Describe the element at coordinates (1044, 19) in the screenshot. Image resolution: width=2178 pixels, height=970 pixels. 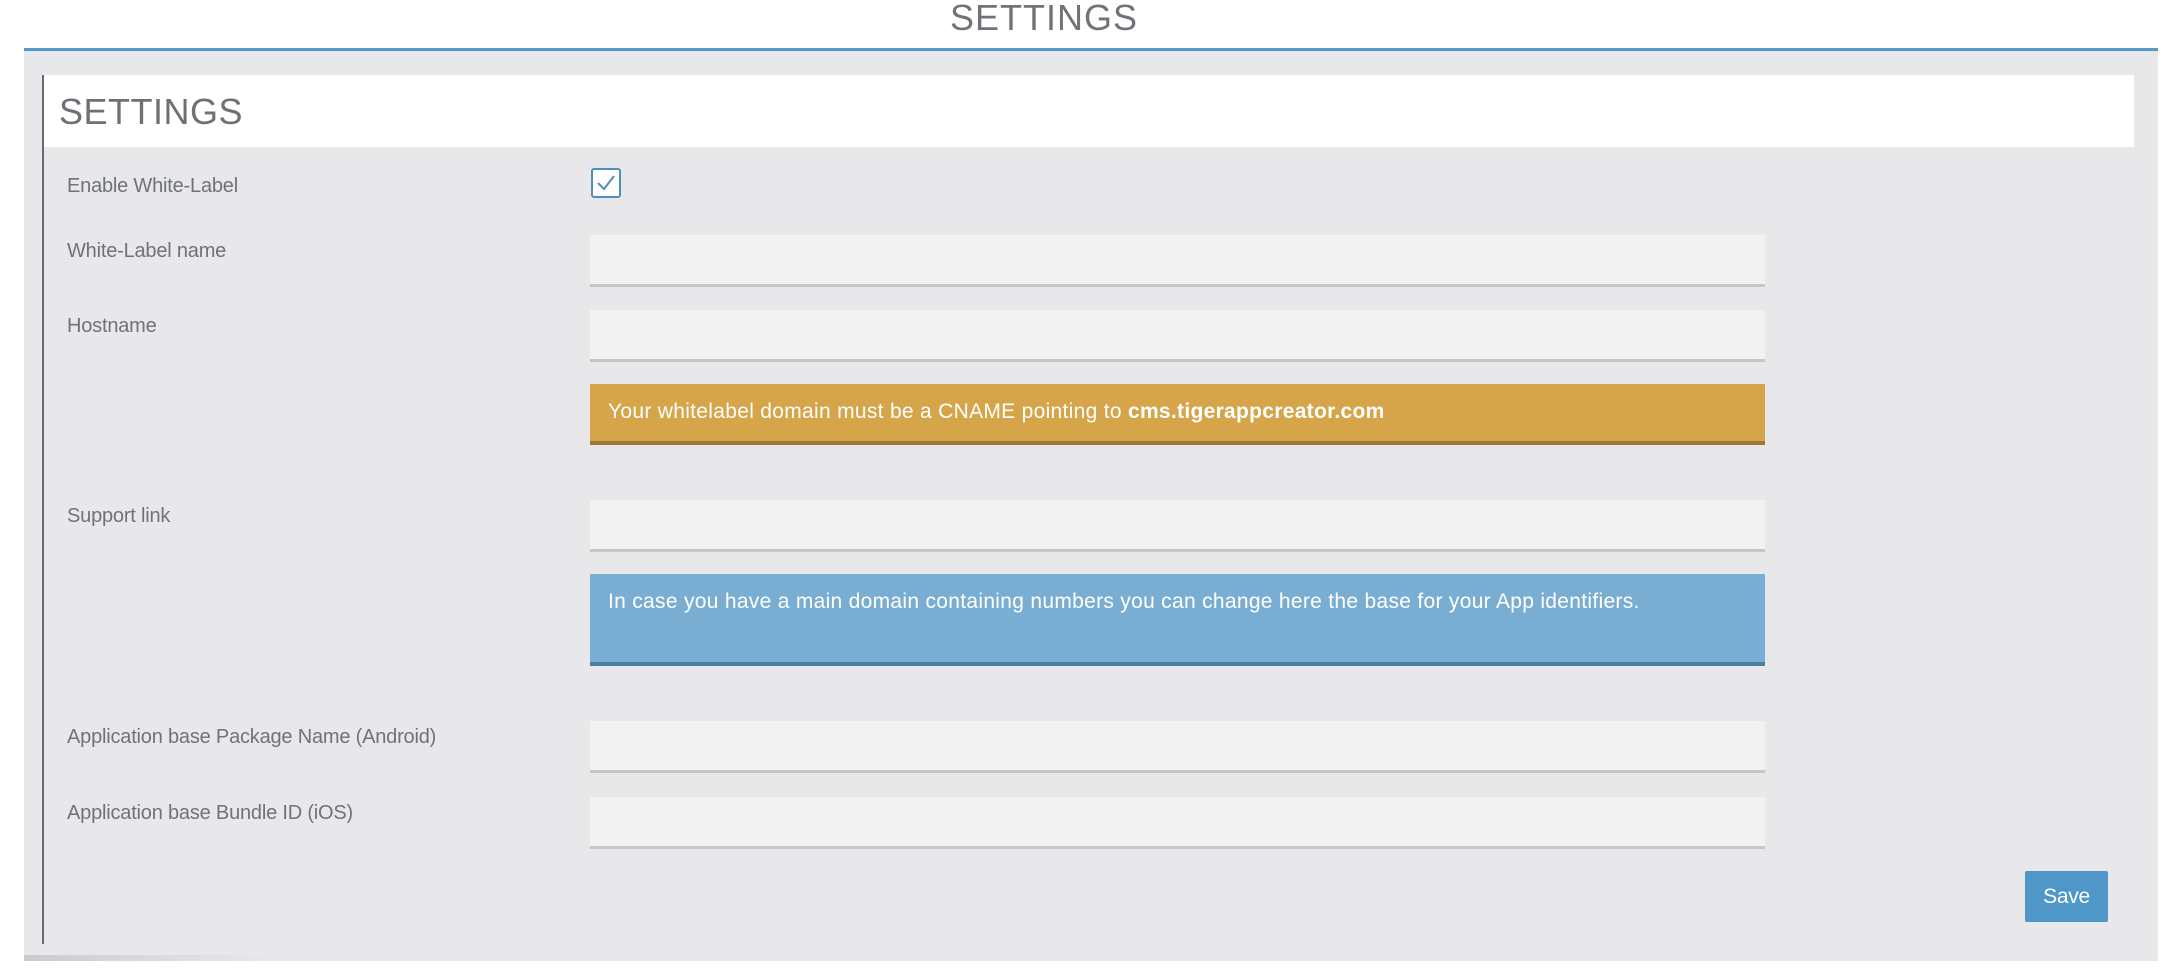
I see `page-title: SETTINGS` at that location.